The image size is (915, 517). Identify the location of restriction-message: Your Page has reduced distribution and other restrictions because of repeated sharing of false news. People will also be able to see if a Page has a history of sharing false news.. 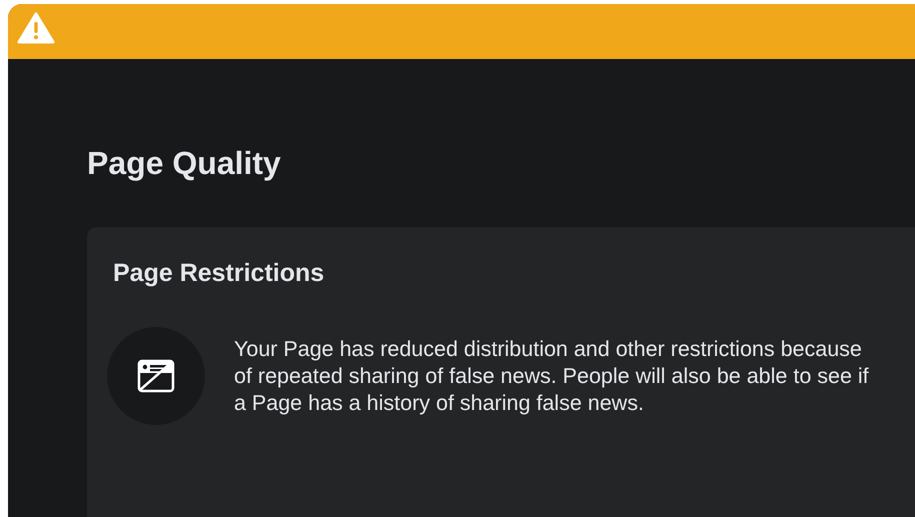
(552, 376).